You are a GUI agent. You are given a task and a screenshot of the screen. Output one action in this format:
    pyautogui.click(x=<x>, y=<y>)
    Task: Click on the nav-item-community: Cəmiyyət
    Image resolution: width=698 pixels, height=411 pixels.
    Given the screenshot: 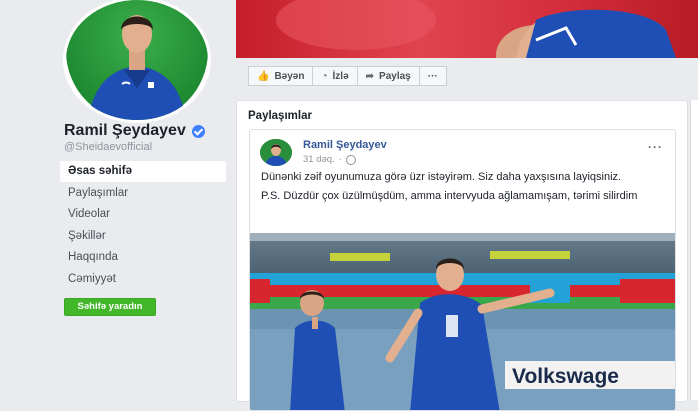 What is the action you would take?
    pyautogui.click(x=143, y=279)
    